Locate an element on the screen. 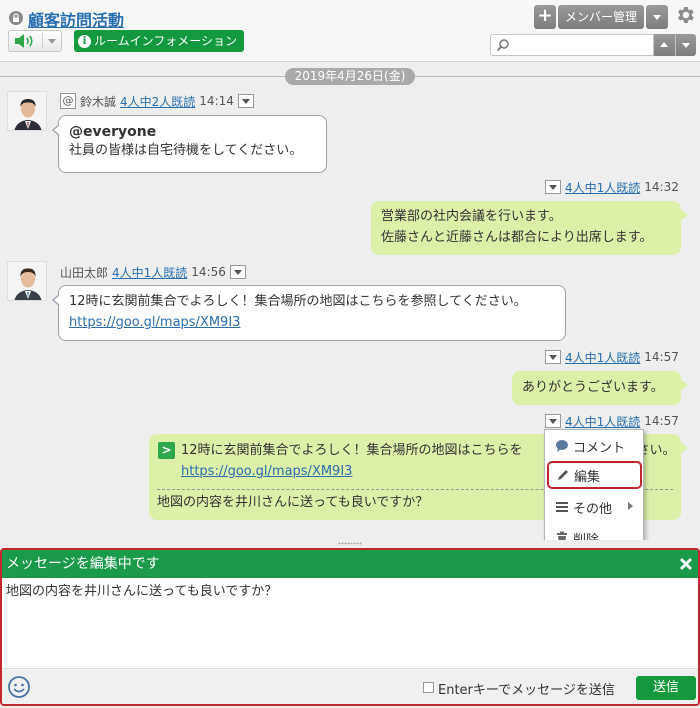 Image resolution: width=700 pixels, height=708 pixels. search-box is located at coordinates (572, 45).